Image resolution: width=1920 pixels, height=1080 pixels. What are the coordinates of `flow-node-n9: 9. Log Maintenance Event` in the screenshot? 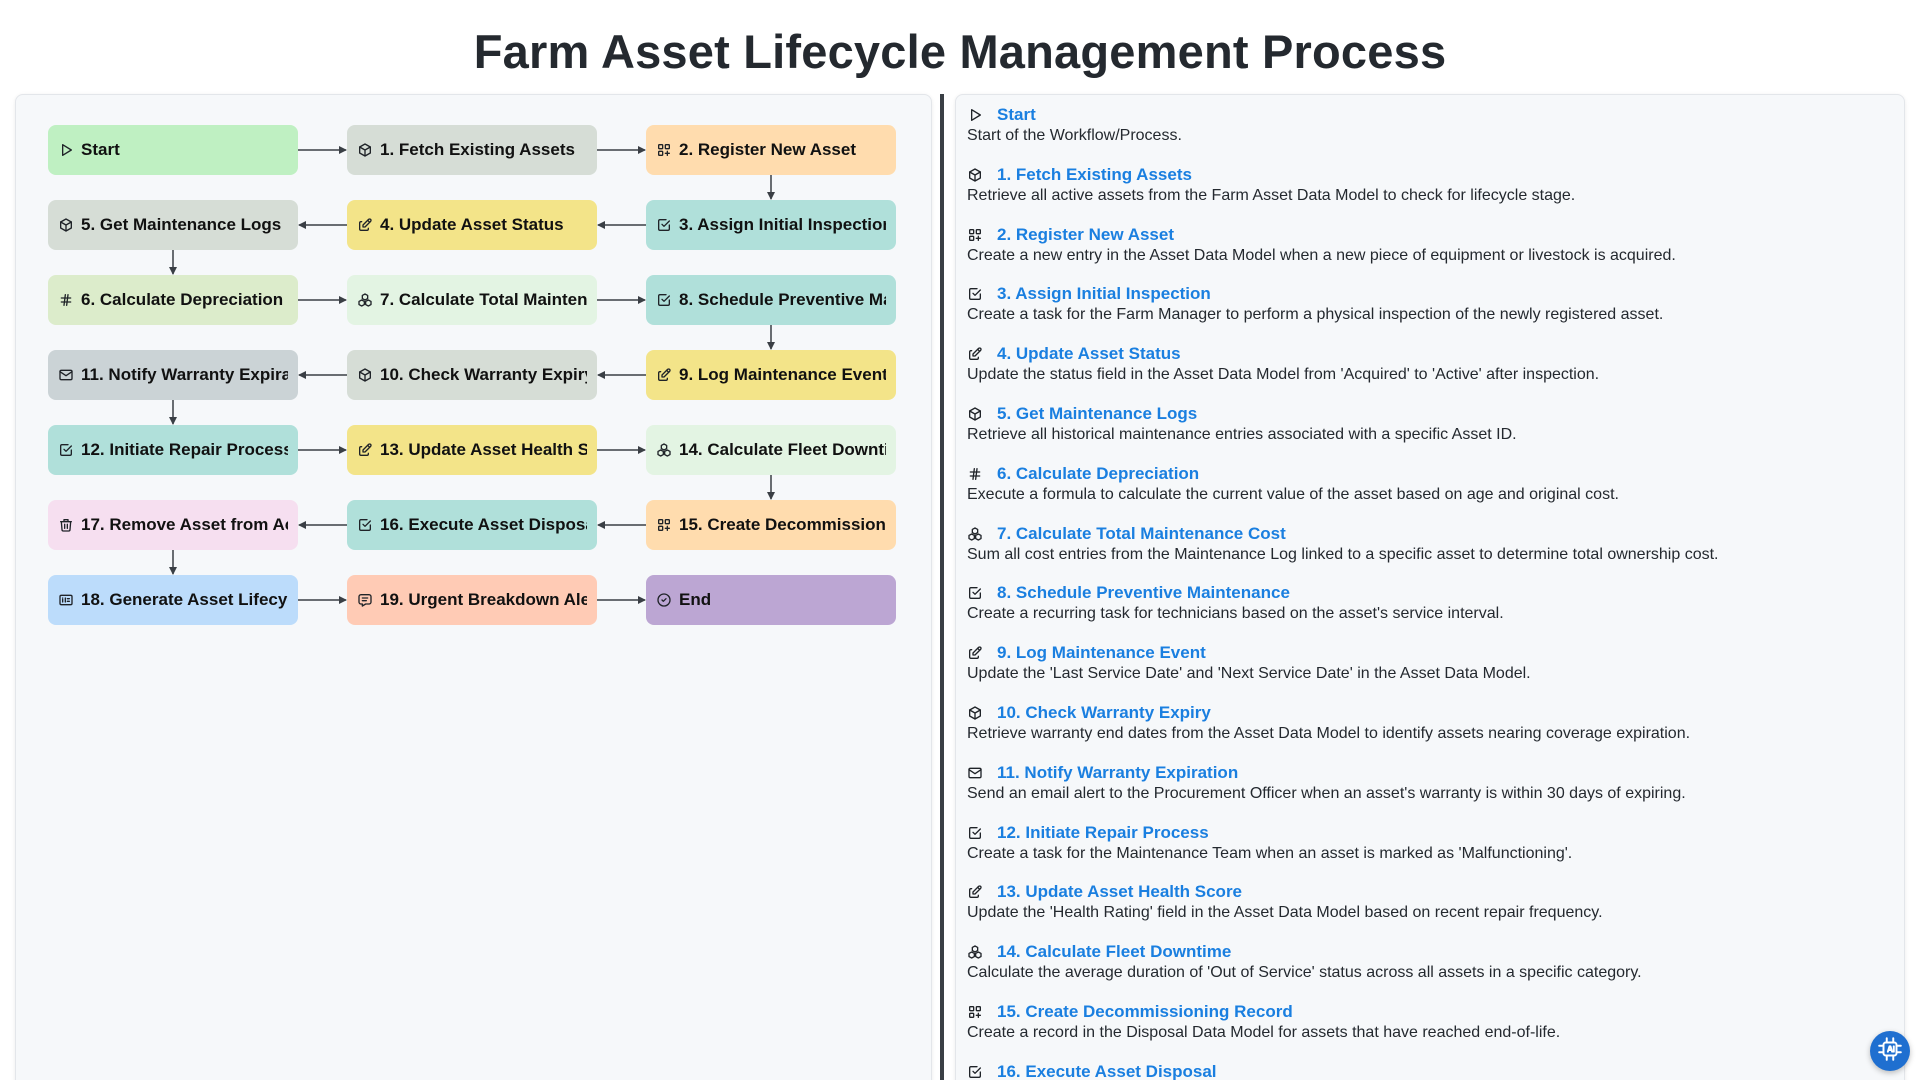 It's located at (771, 375).